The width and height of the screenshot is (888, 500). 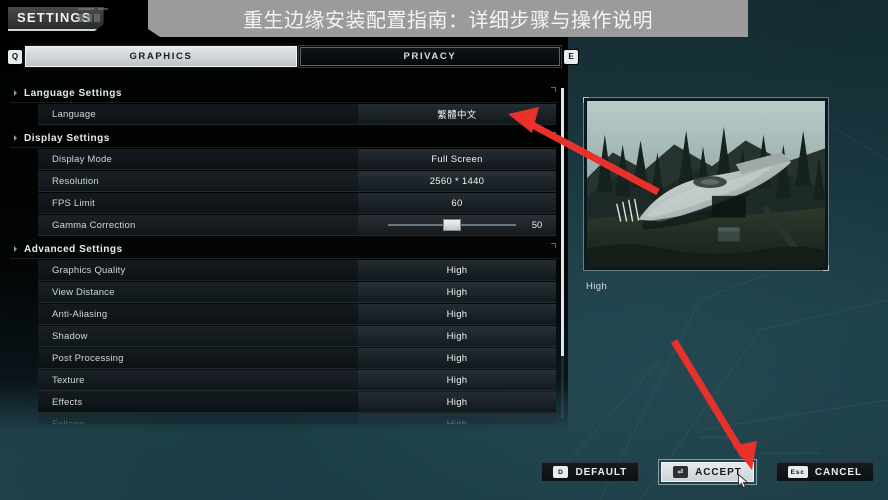 I want to click on setting-label: Effects, so click(x=67, y=402).